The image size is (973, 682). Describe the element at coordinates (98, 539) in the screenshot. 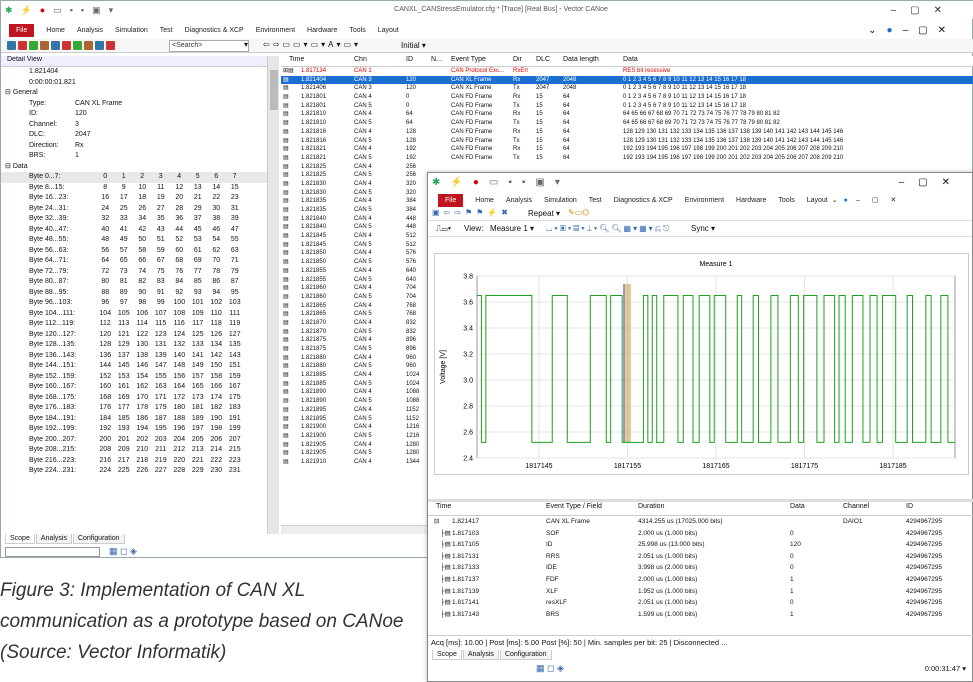

I see `tab-configuration: Configuration` at that location.